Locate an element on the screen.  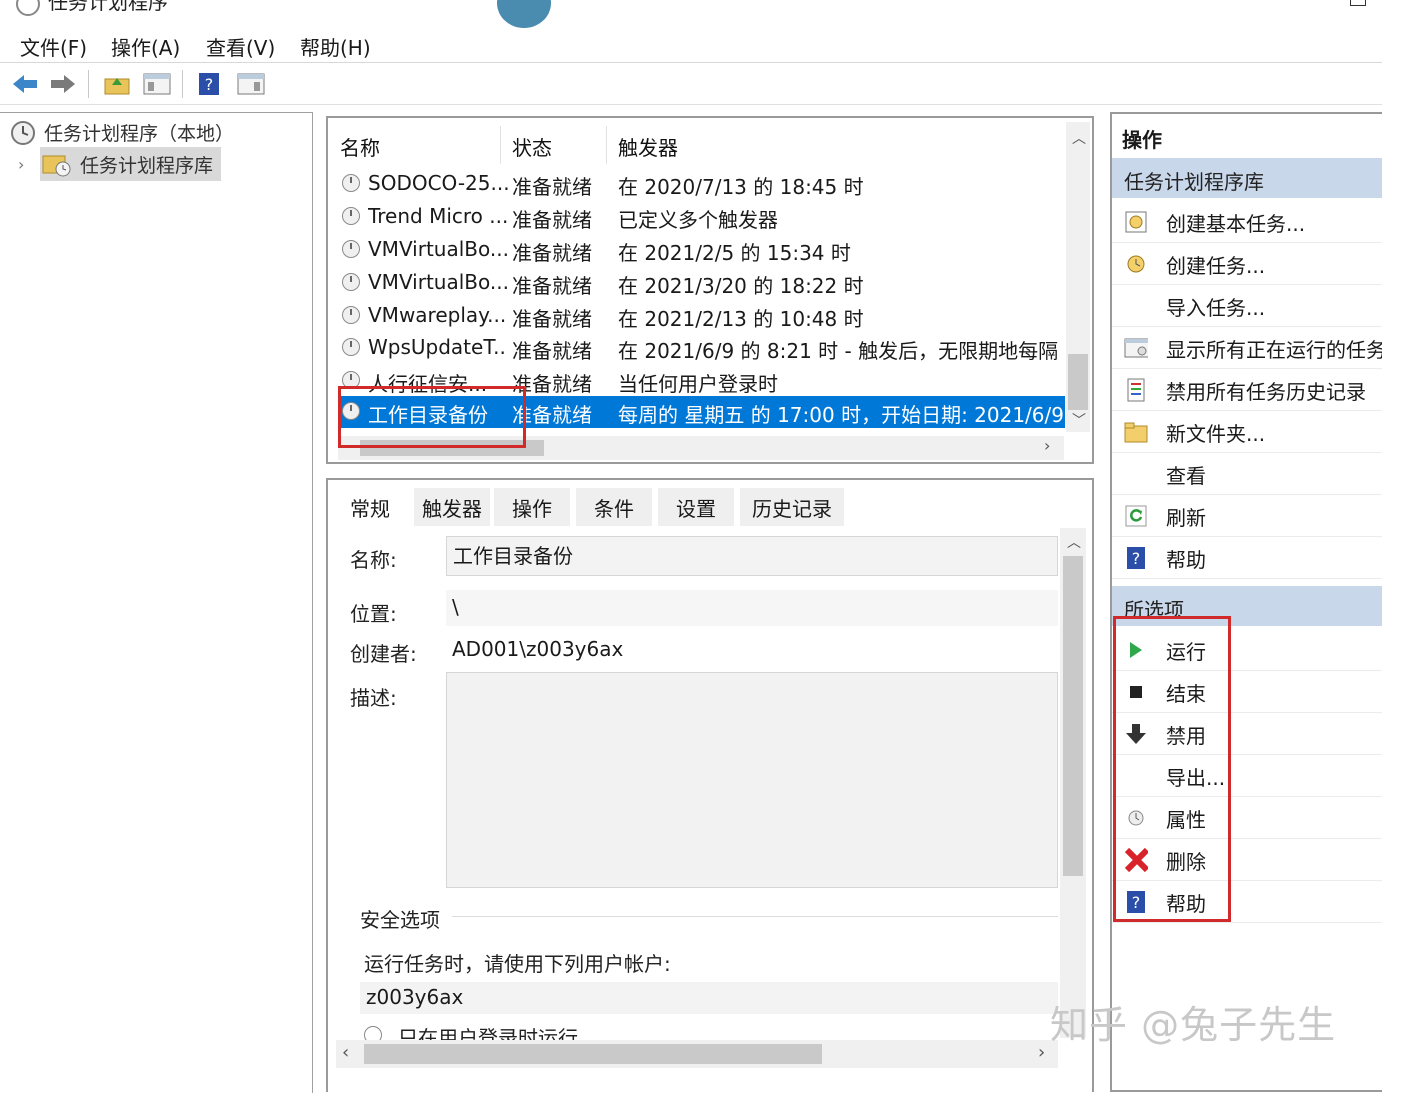
details-vscroll-thumb is located at coordinates (1073, 716).